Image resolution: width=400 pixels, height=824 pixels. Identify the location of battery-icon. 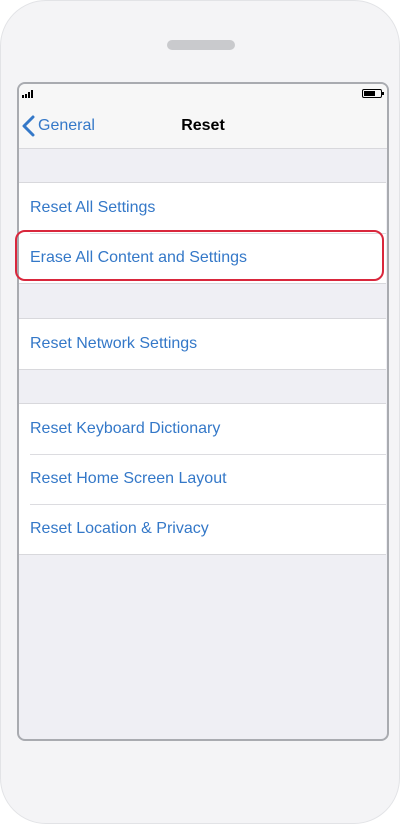
(373, 93).